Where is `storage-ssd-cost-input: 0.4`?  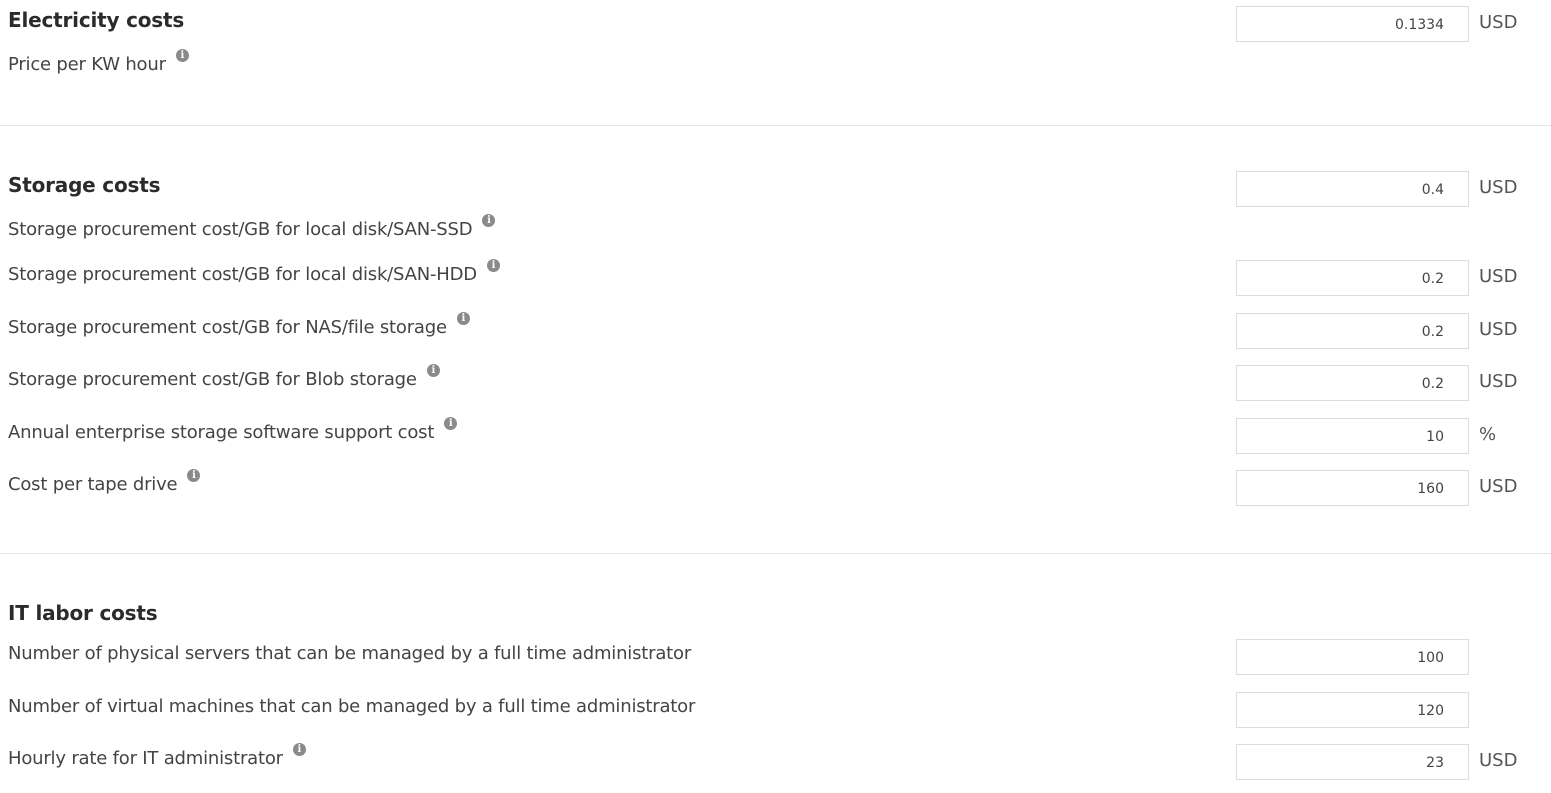
storage-ssd-cost-input: 0.4 is located at coordinates (1352, 189).